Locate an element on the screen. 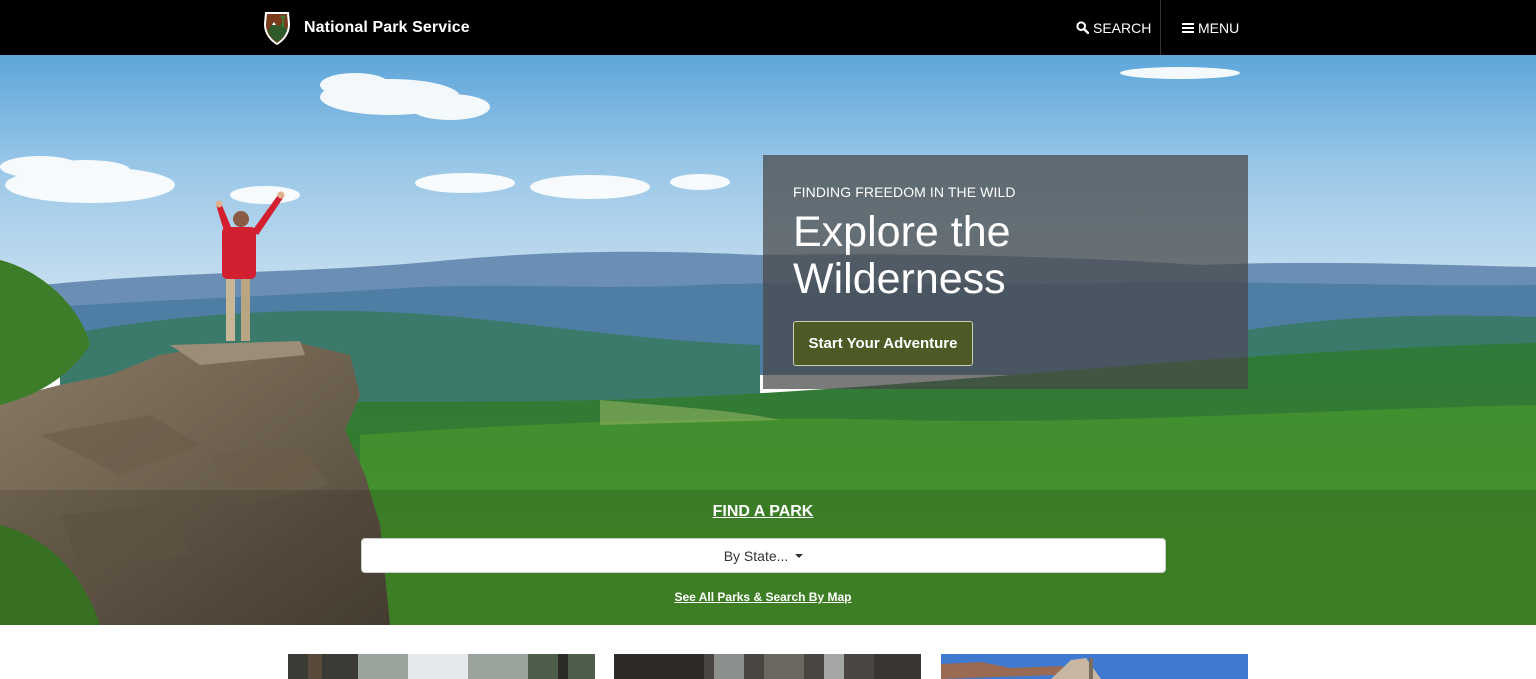 Image resolution: width=1536 pixels, height=679 pixels. caret-down-icon is located at coordinates (799, 555).